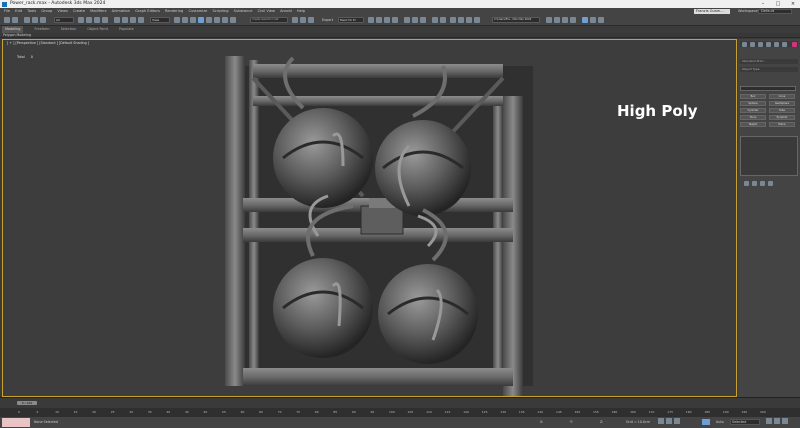 This screenshot has height=428, width=800. I want to click on material-editor-icon, so click(387, 20).